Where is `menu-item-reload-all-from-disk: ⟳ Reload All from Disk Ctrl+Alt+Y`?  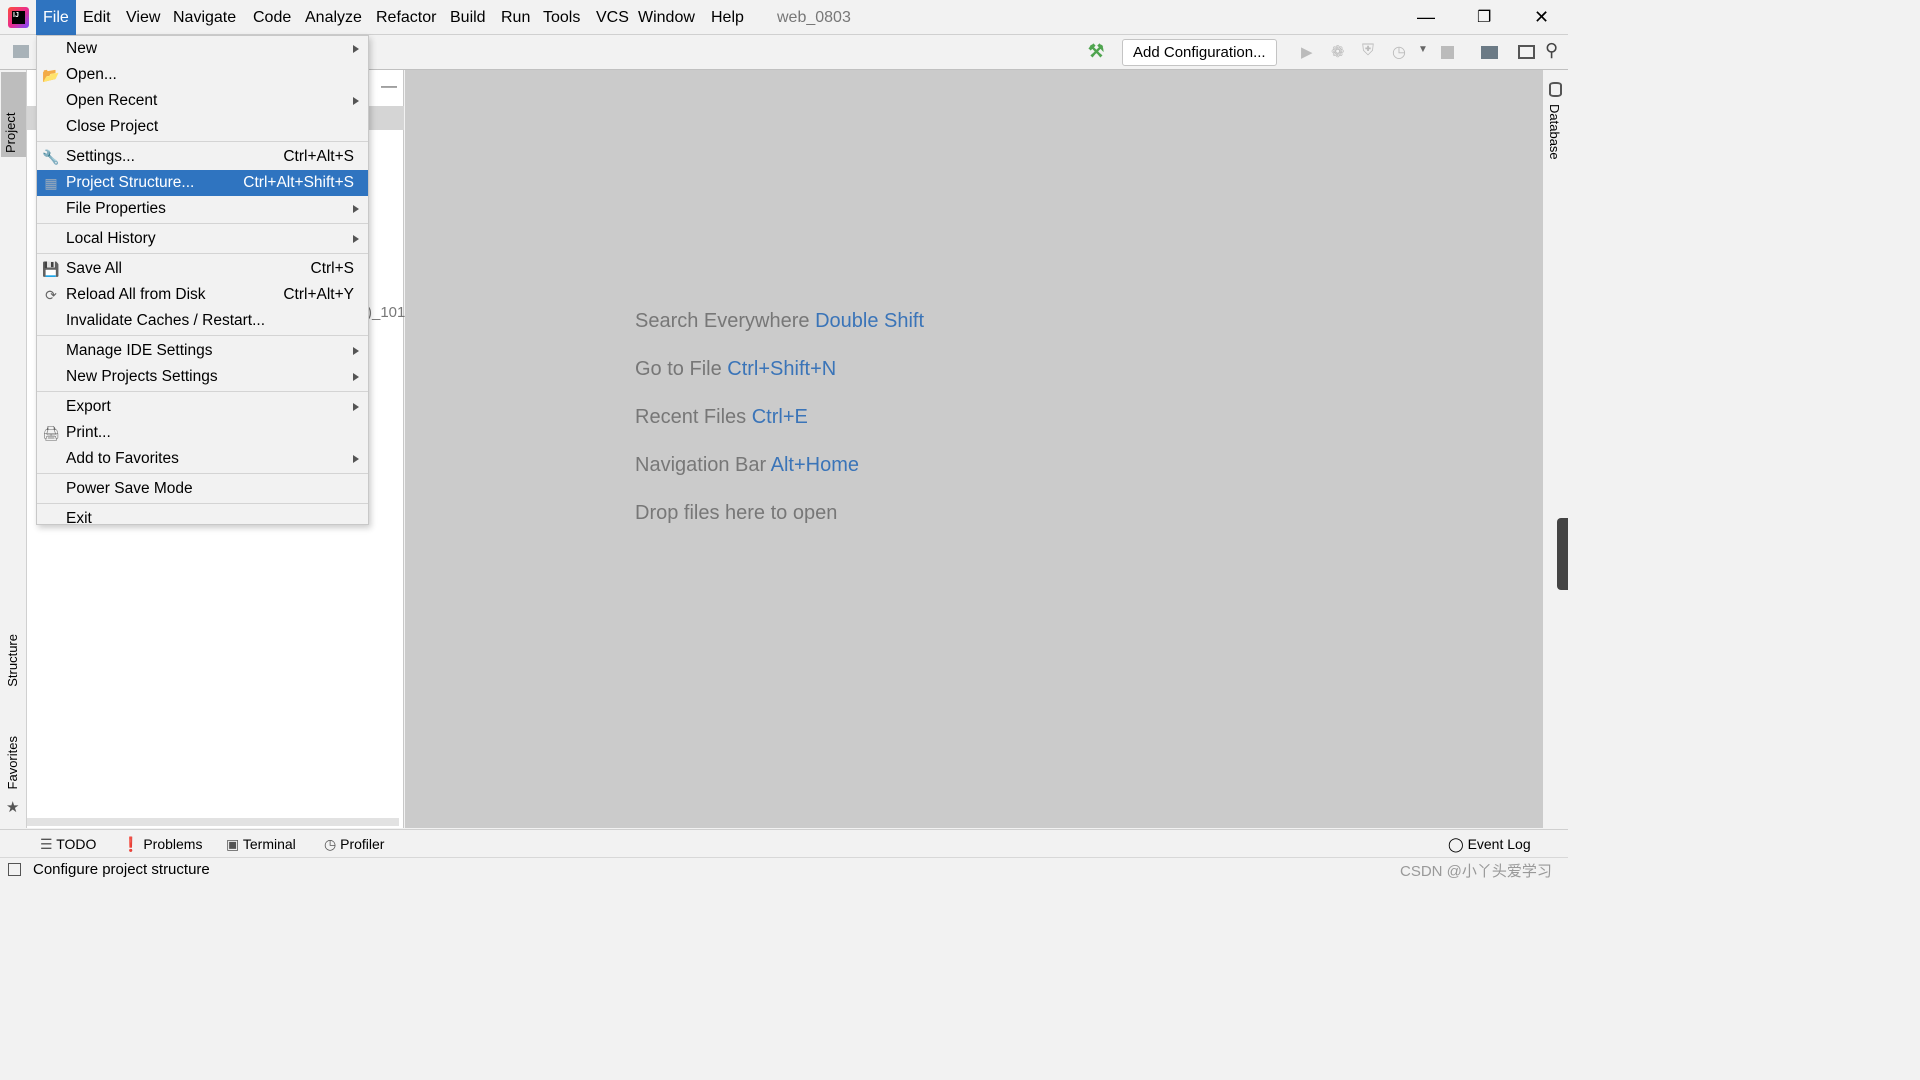 menu-item-reload-all-from-disk: ⟳ Reload All from Disk Ctrl+Alt+Y is located at coordinates (202, 295).